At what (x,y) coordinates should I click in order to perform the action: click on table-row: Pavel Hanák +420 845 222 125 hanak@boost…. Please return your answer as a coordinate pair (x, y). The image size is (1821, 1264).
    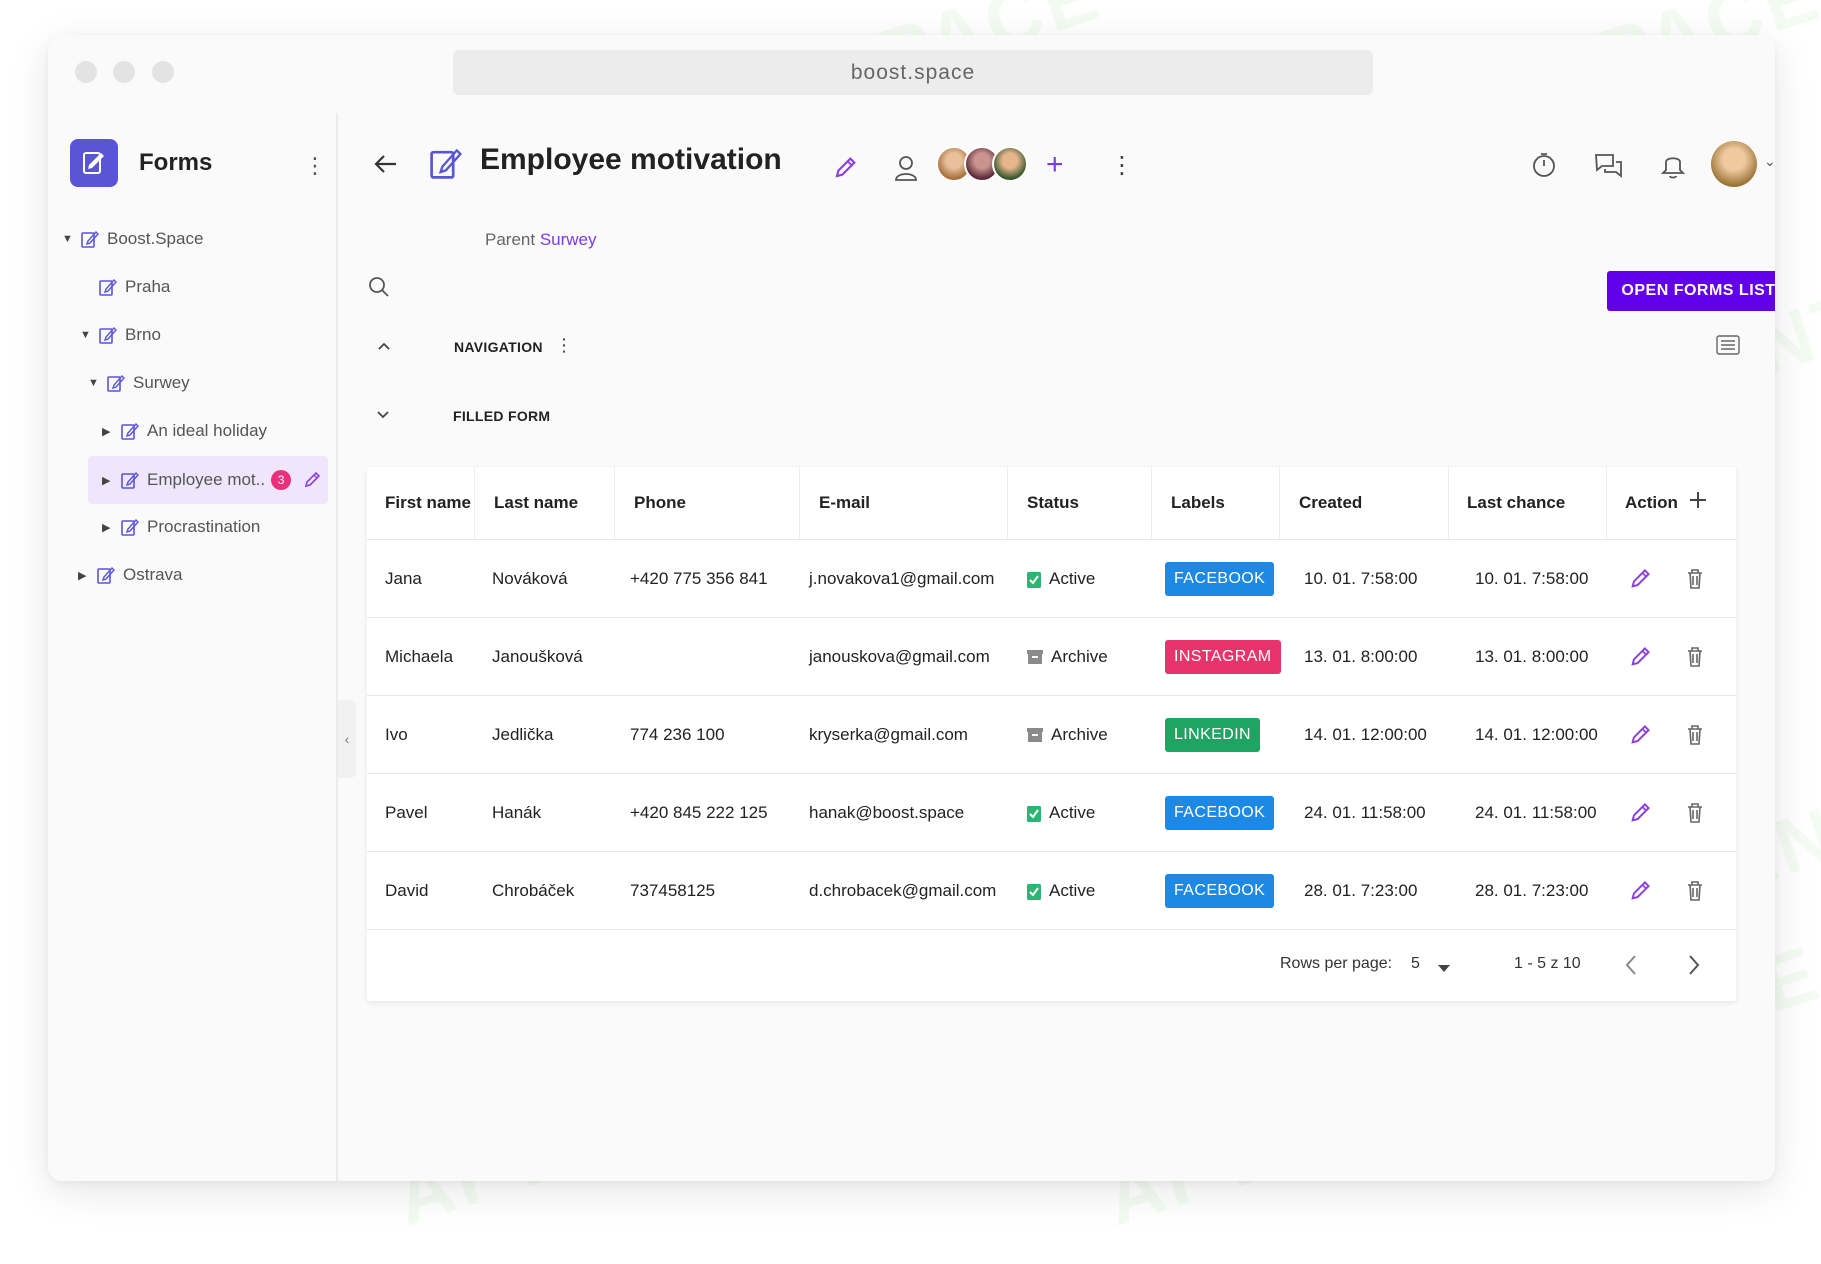
    Looking at the image, I should click on (1051, 812).